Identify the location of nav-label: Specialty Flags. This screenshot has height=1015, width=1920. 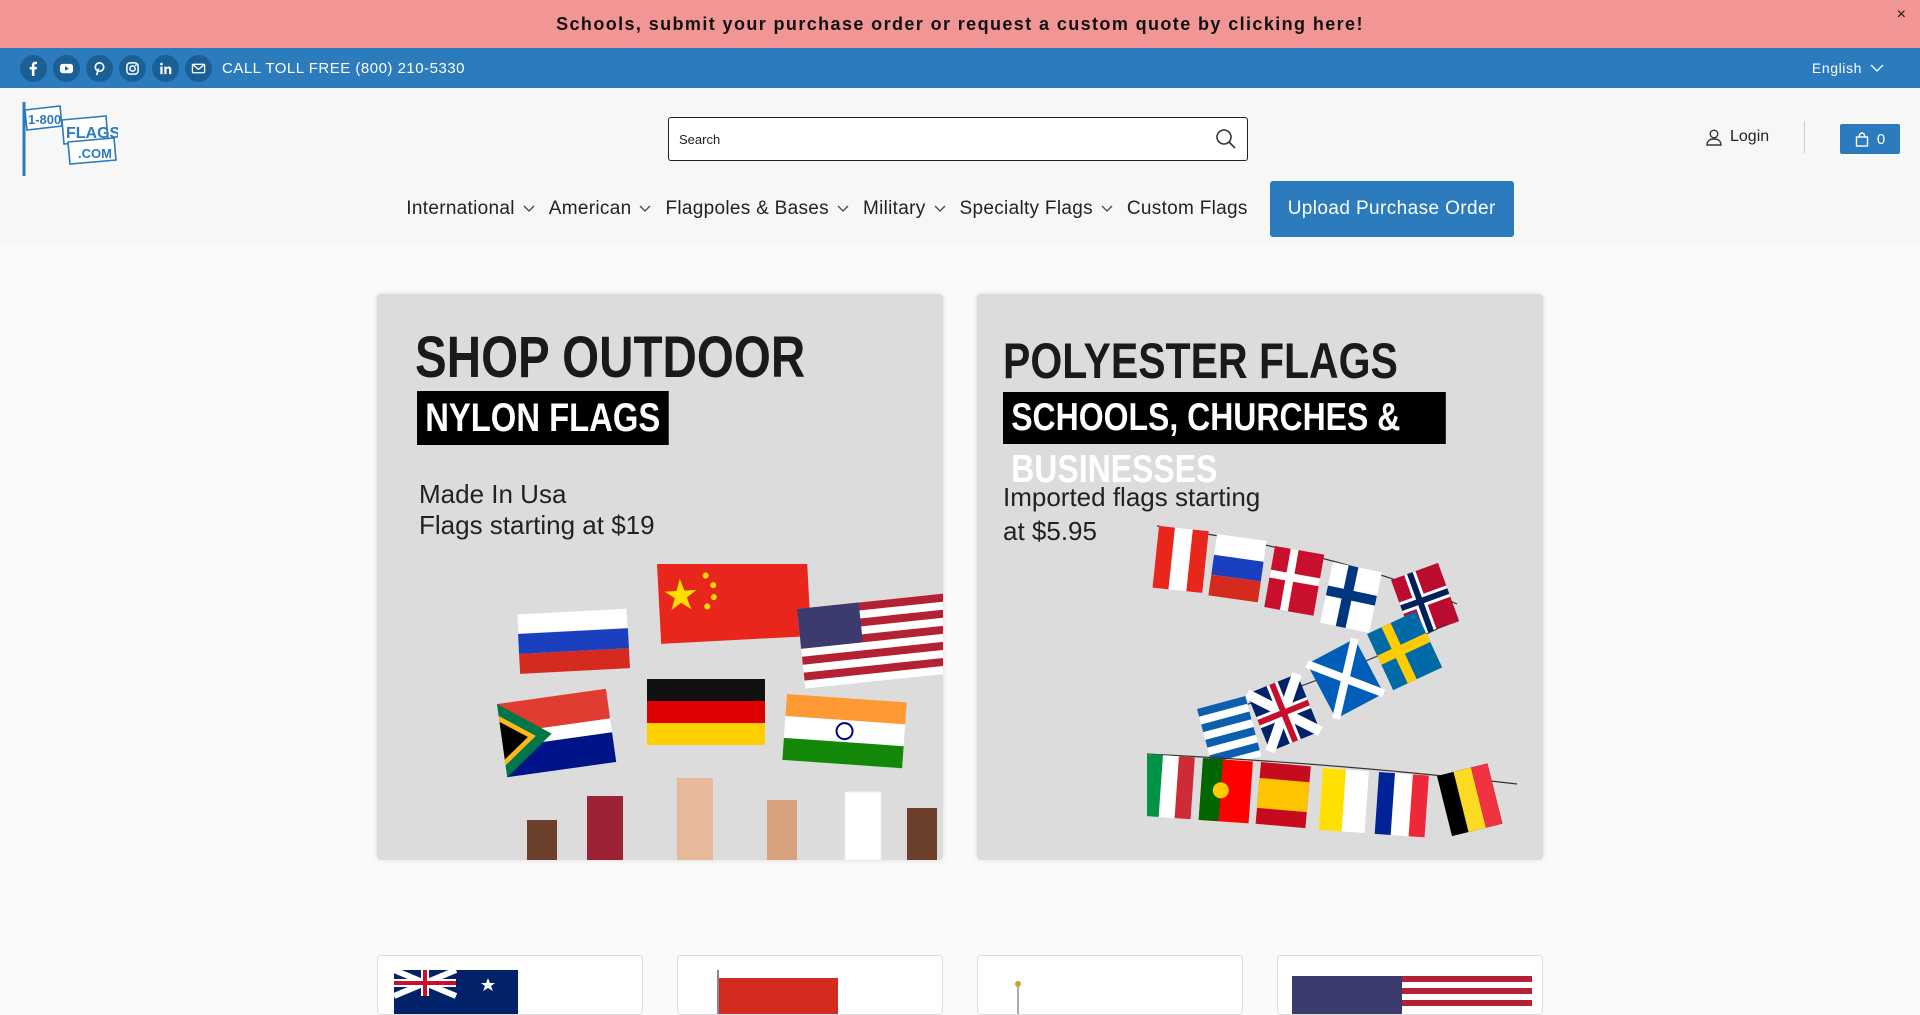
(1026, 208).